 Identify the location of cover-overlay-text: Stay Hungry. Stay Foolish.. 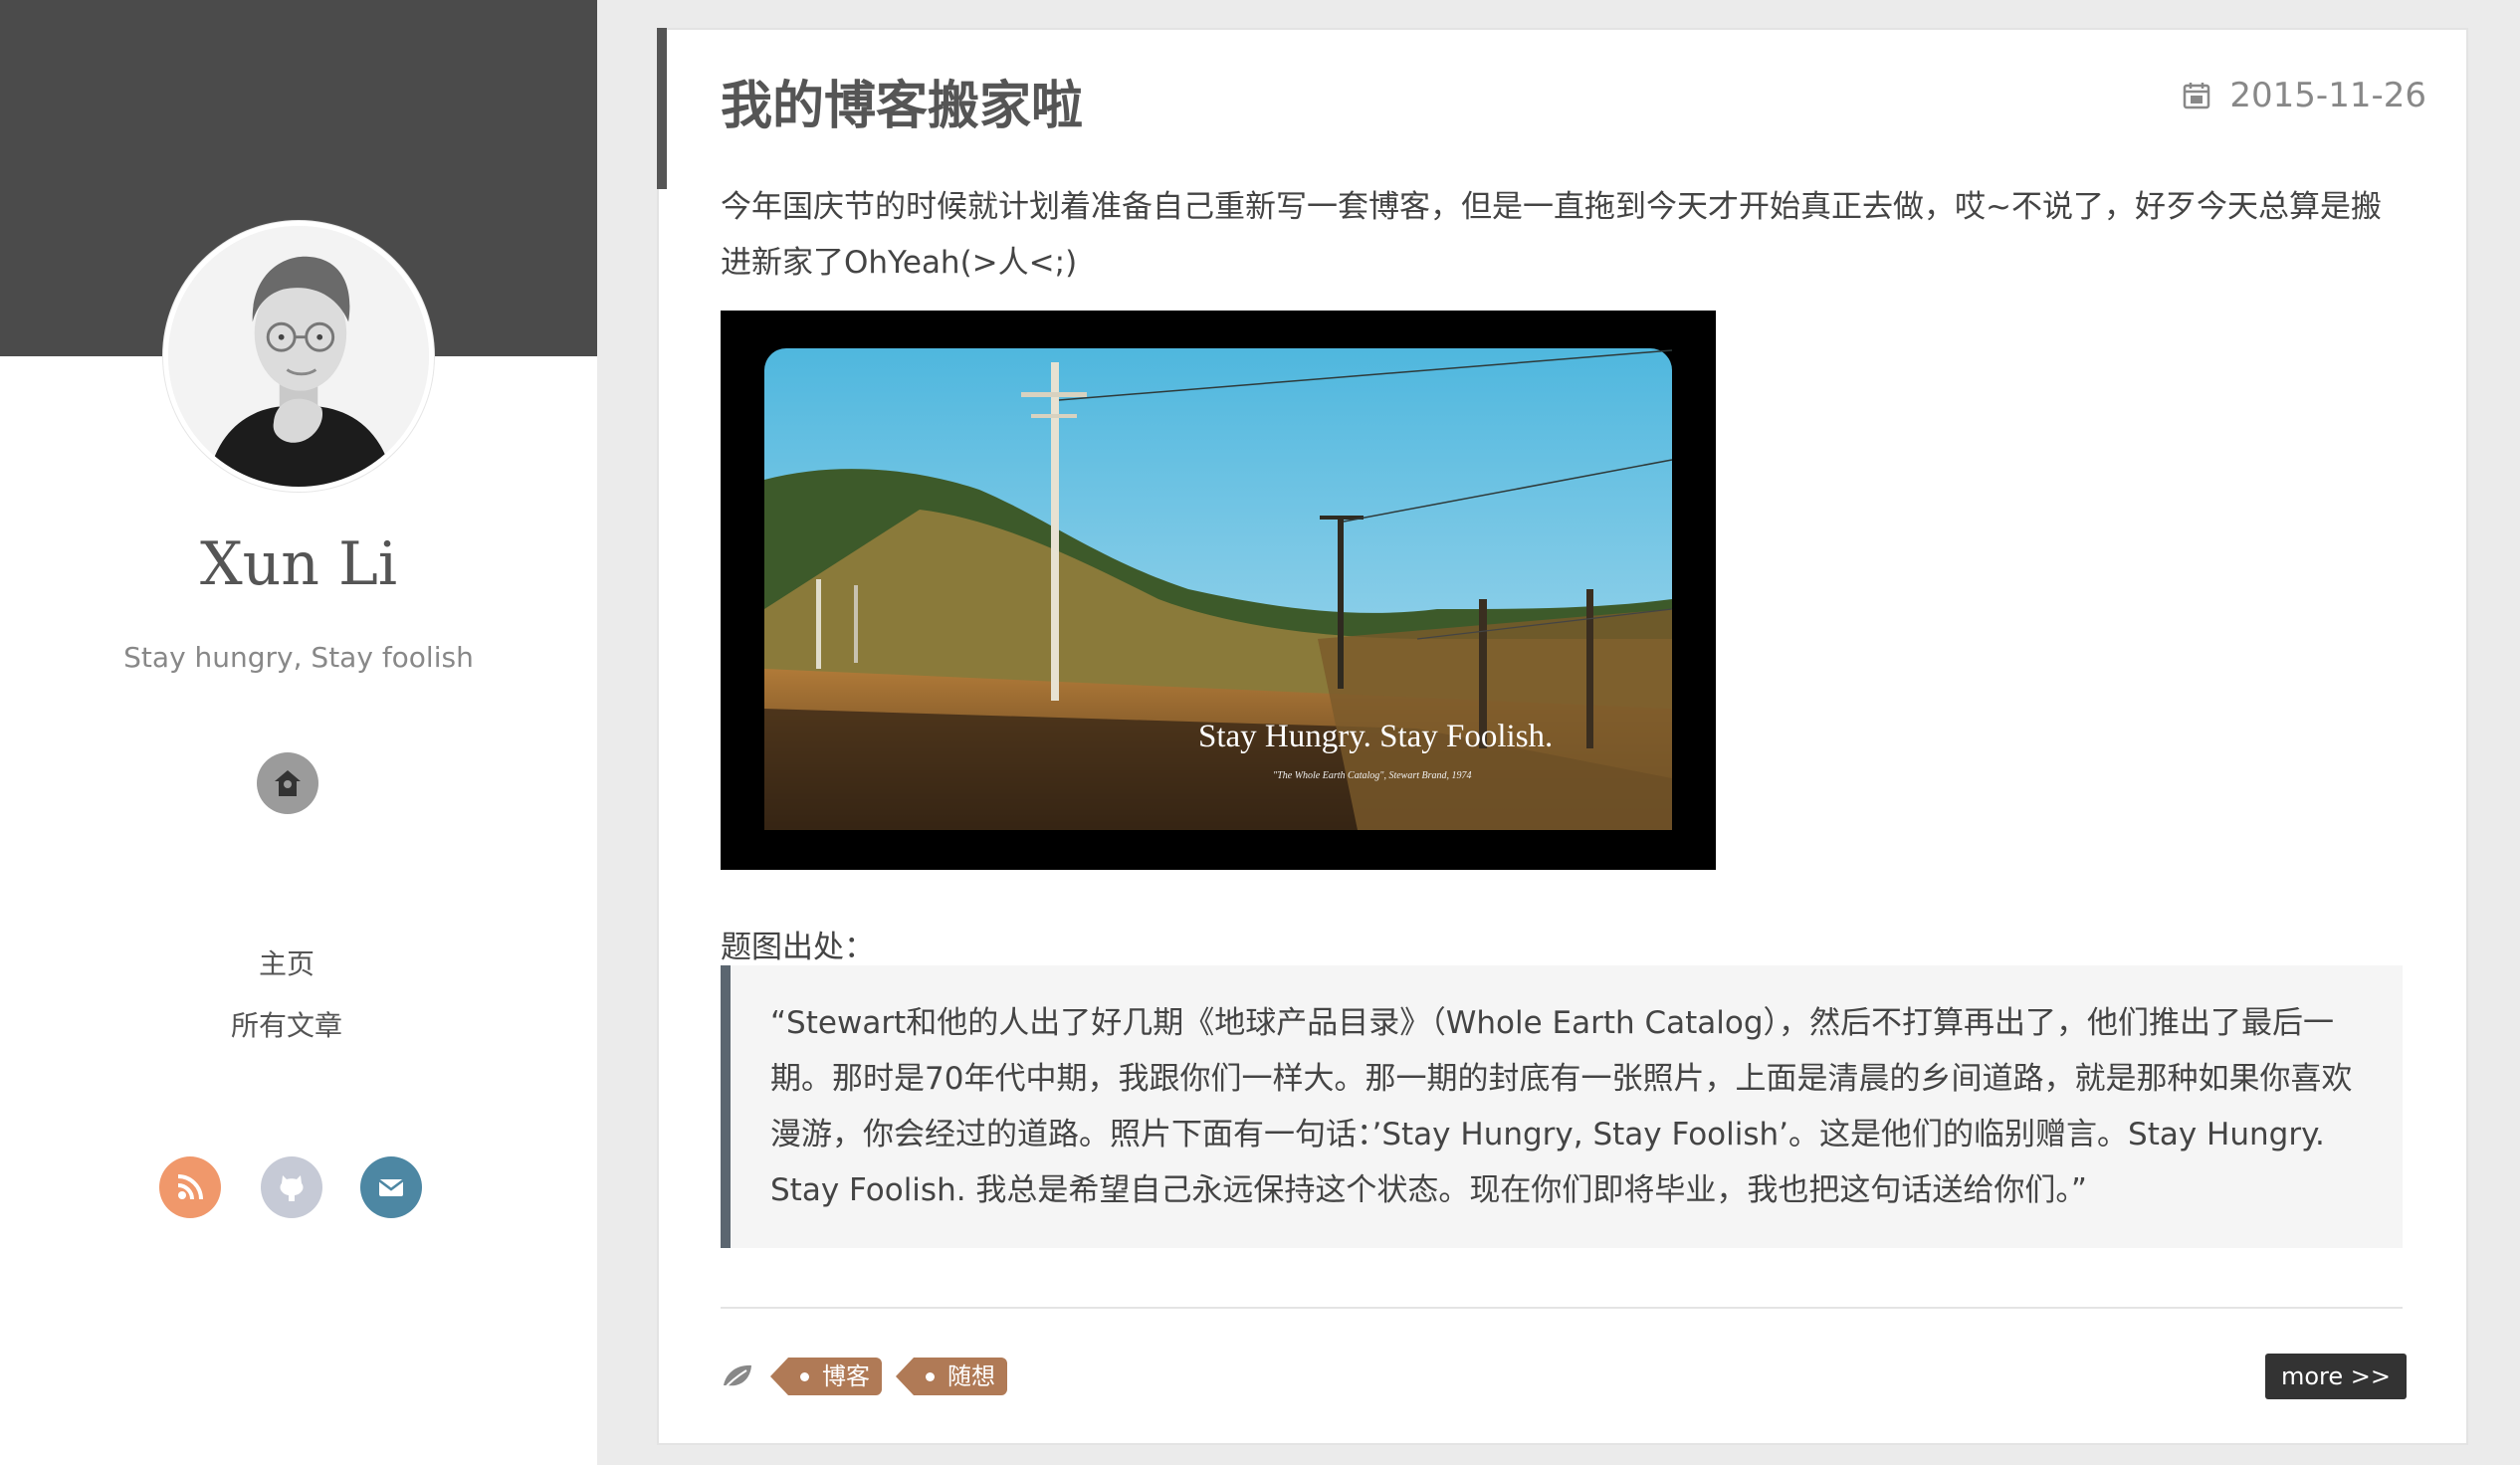
(1375, 737).